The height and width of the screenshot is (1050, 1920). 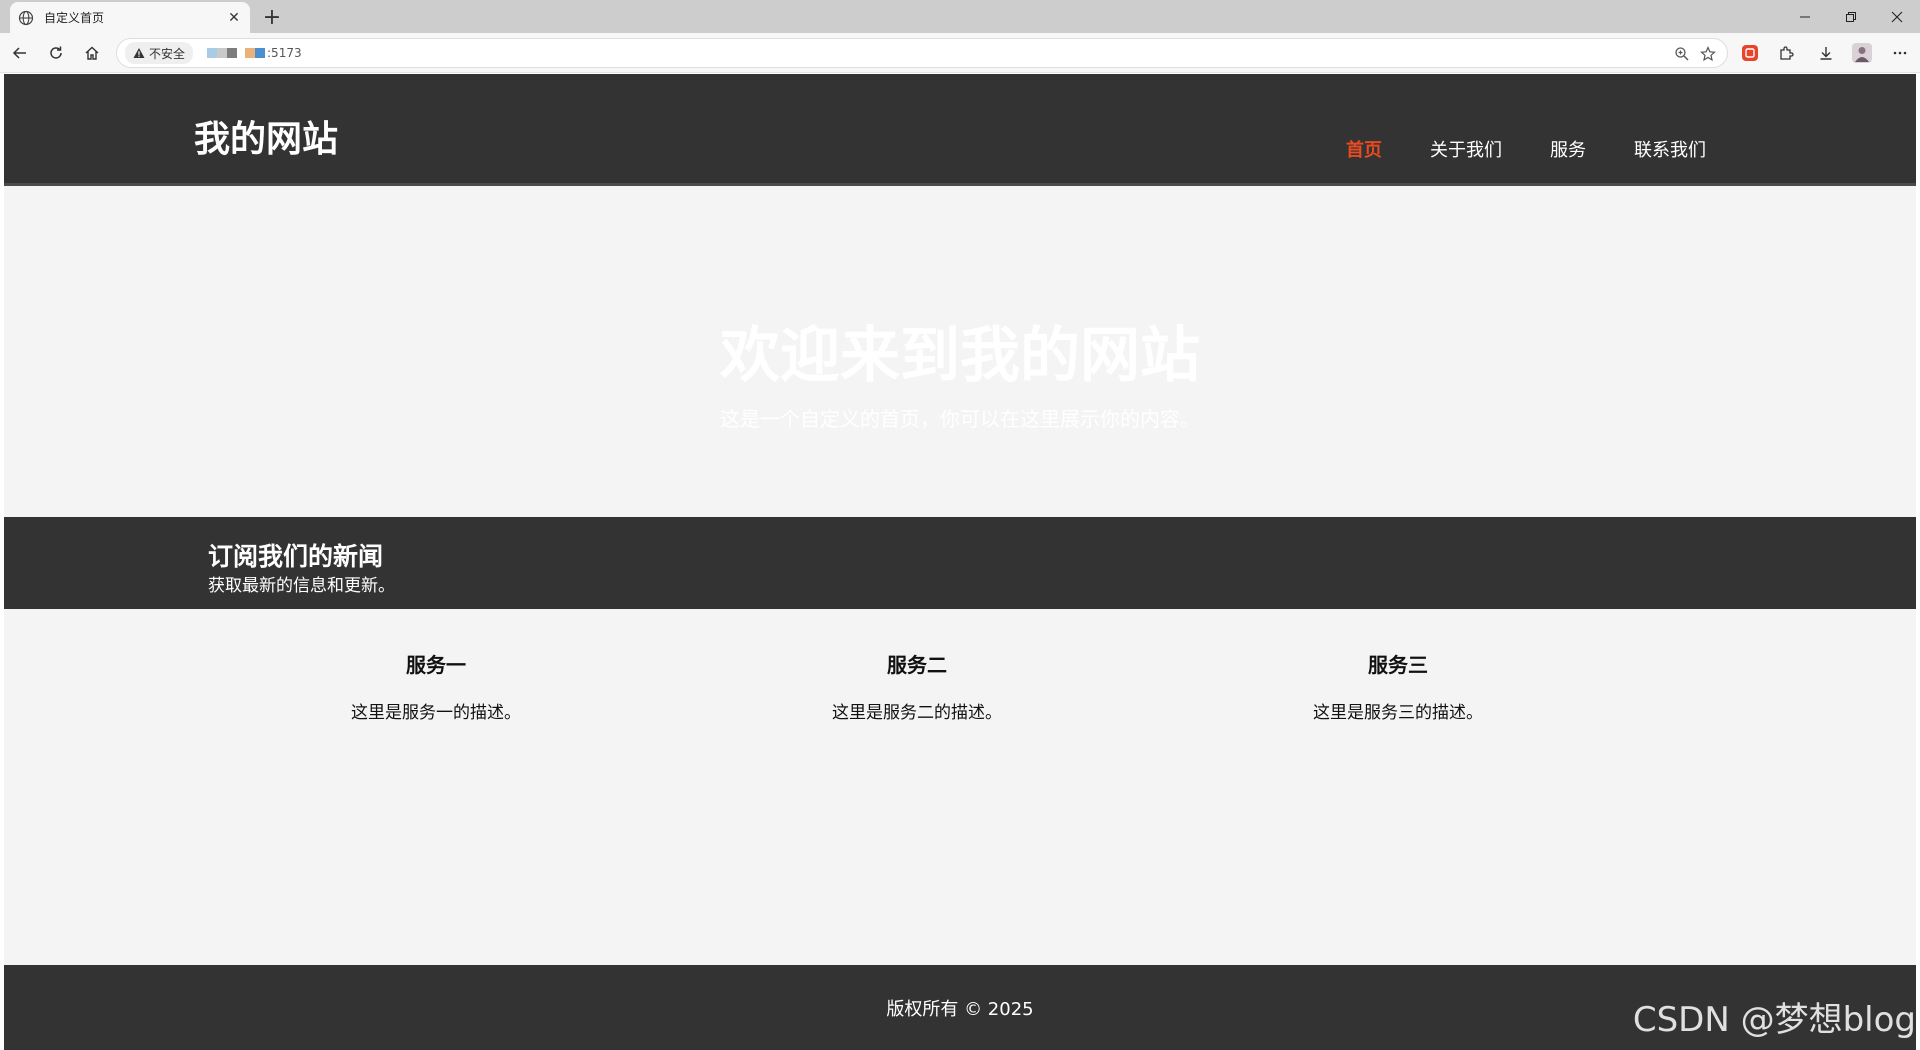 What do you see at coordinates (266, 136) in the screenshot?
I see `site-logo: 我的网站` at bounding box center [266, 136].